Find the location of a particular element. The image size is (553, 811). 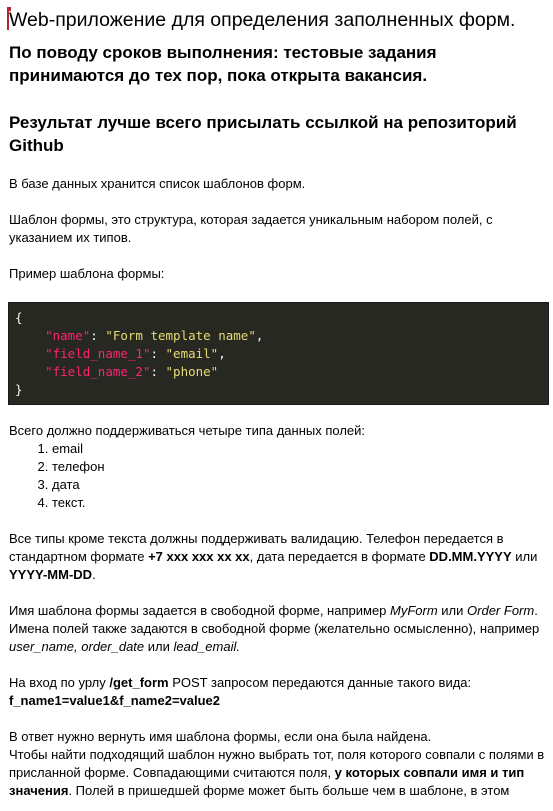

list-item: дата is located at coordinates (78, 485).